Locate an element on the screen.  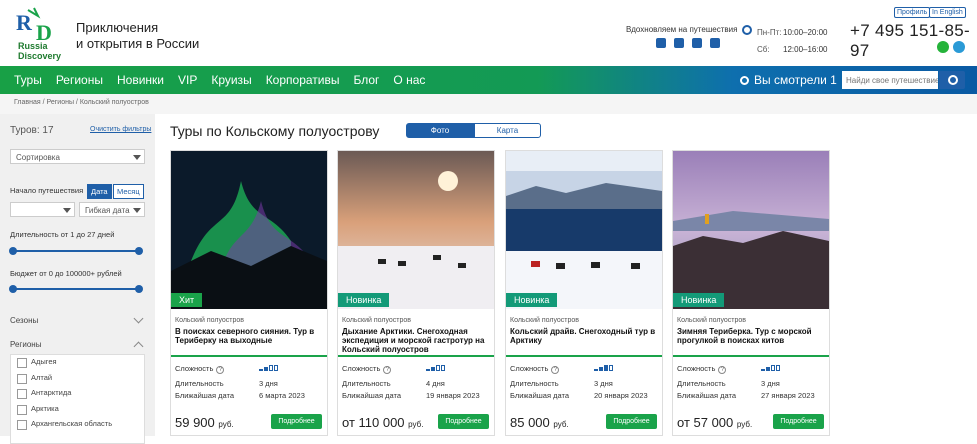
nav-item-cruises: Круизы is located at coordinates (231, 80).